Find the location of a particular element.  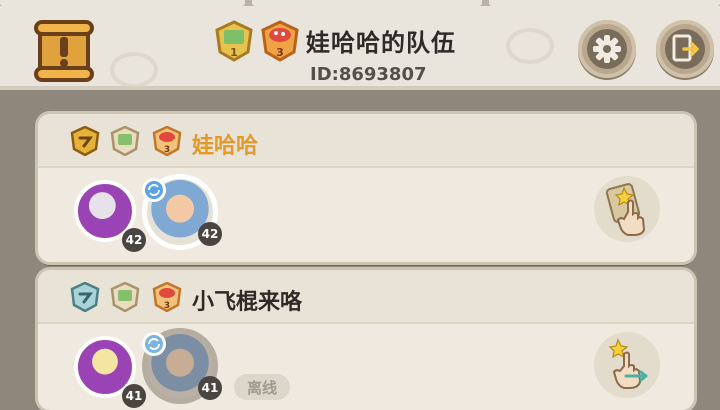

settings-button is located at coordinates (607, 49).